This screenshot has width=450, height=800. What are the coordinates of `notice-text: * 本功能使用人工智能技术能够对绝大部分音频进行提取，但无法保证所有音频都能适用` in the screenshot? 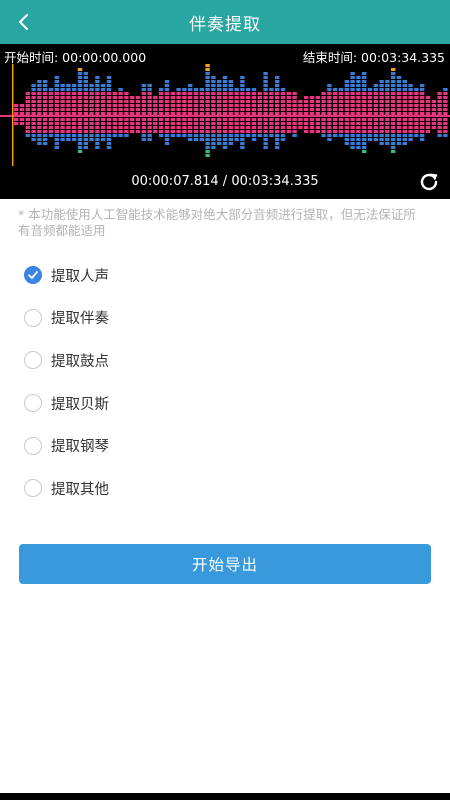 It's located at (217, 222).